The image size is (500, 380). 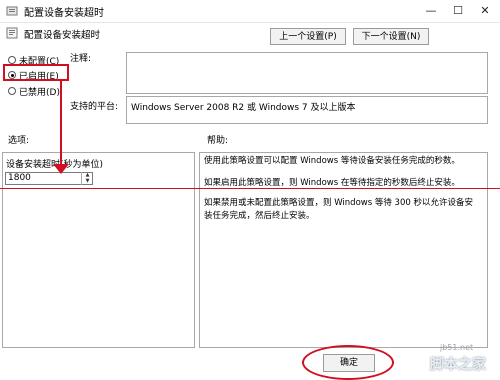 What do you see at coordinates (49, 178) in the screenshot?
I see `timeout-input: 1800` at bounding box center [49, 178].